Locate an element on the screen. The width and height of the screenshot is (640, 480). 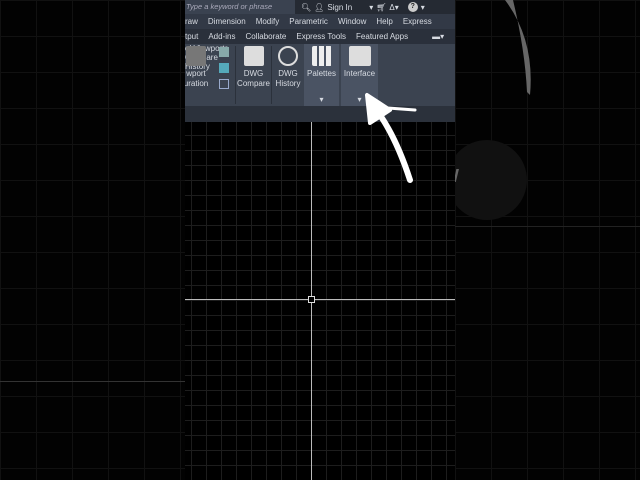
palettes-button: Palettes is located at coordinates (321, 62).